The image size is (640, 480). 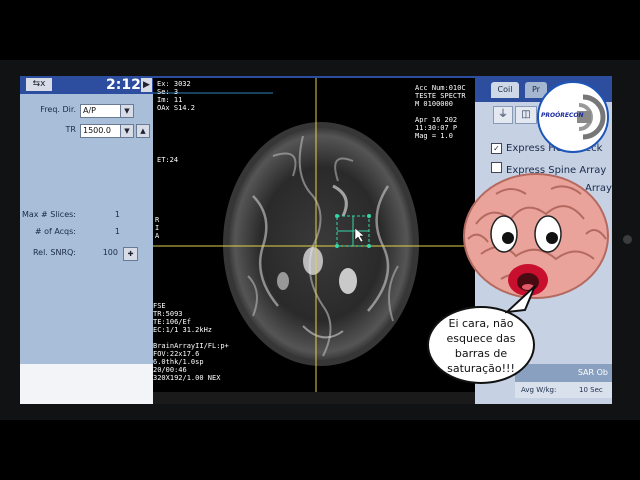 What do you see at coordinates (117, 231) in the screenshot?
I see `acqs-value: 1` at bounding box center [117, 231].